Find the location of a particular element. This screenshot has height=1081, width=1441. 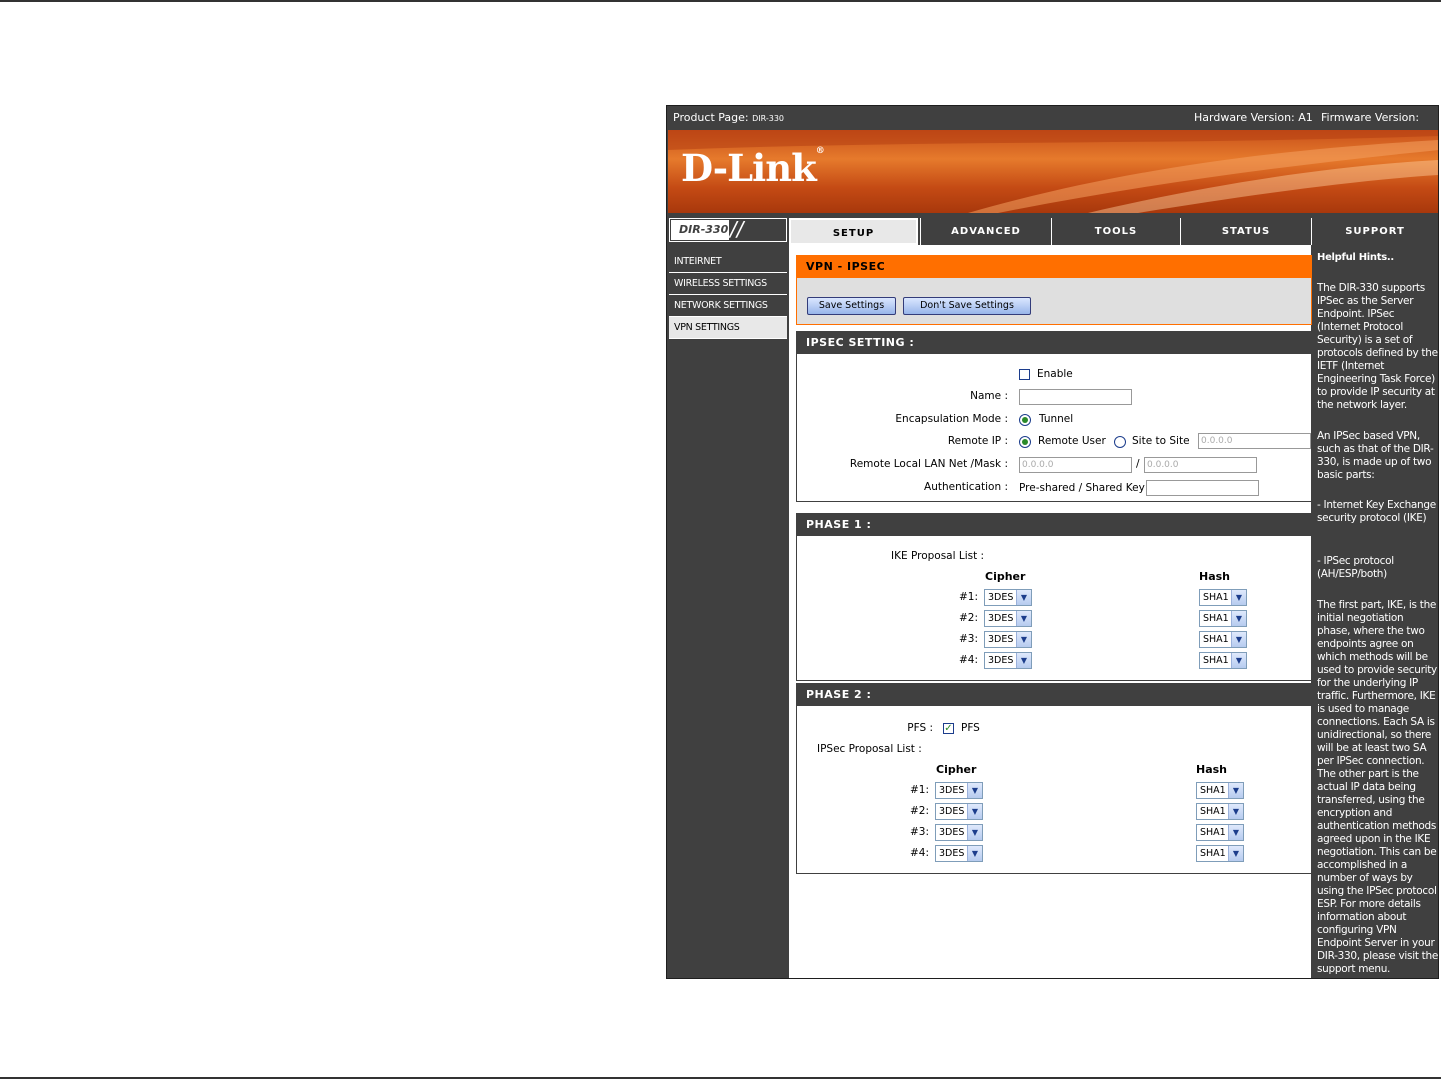

pfs-checkbox: ✓ is located at coordinates (948, 728).